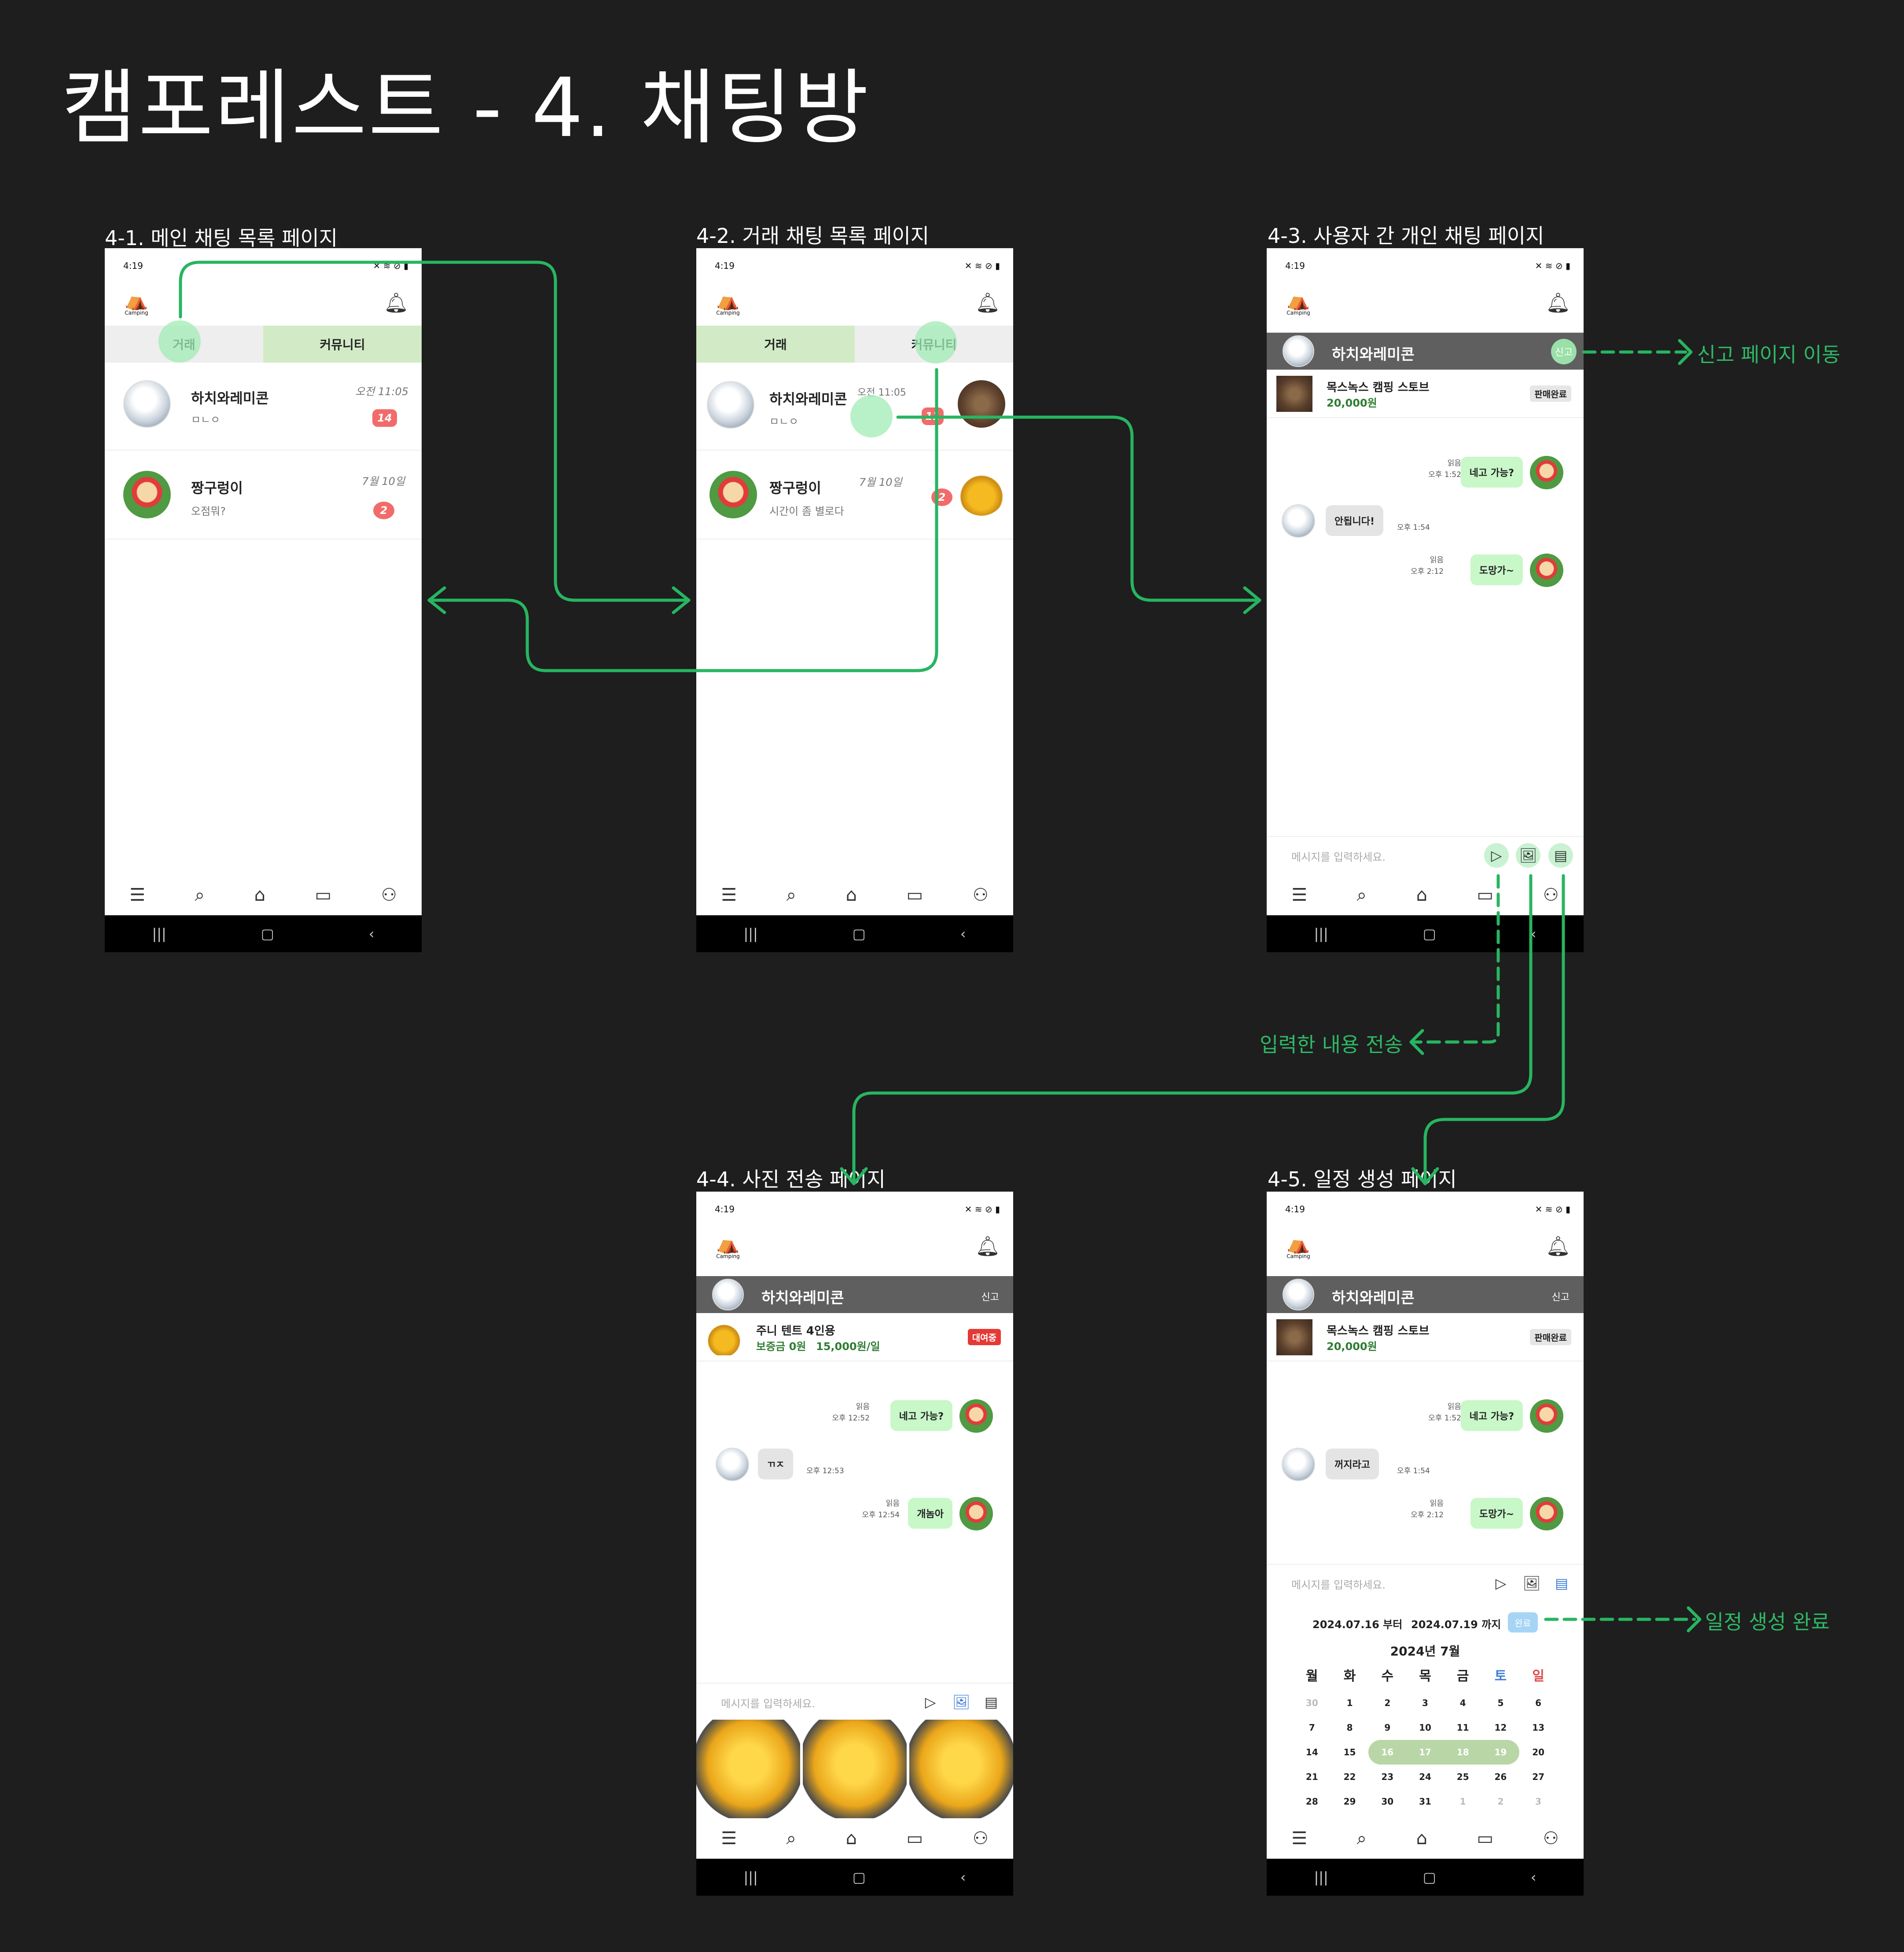  I want to click on annotation-send: 입력한 내용 전송, so click(1331, 1045).